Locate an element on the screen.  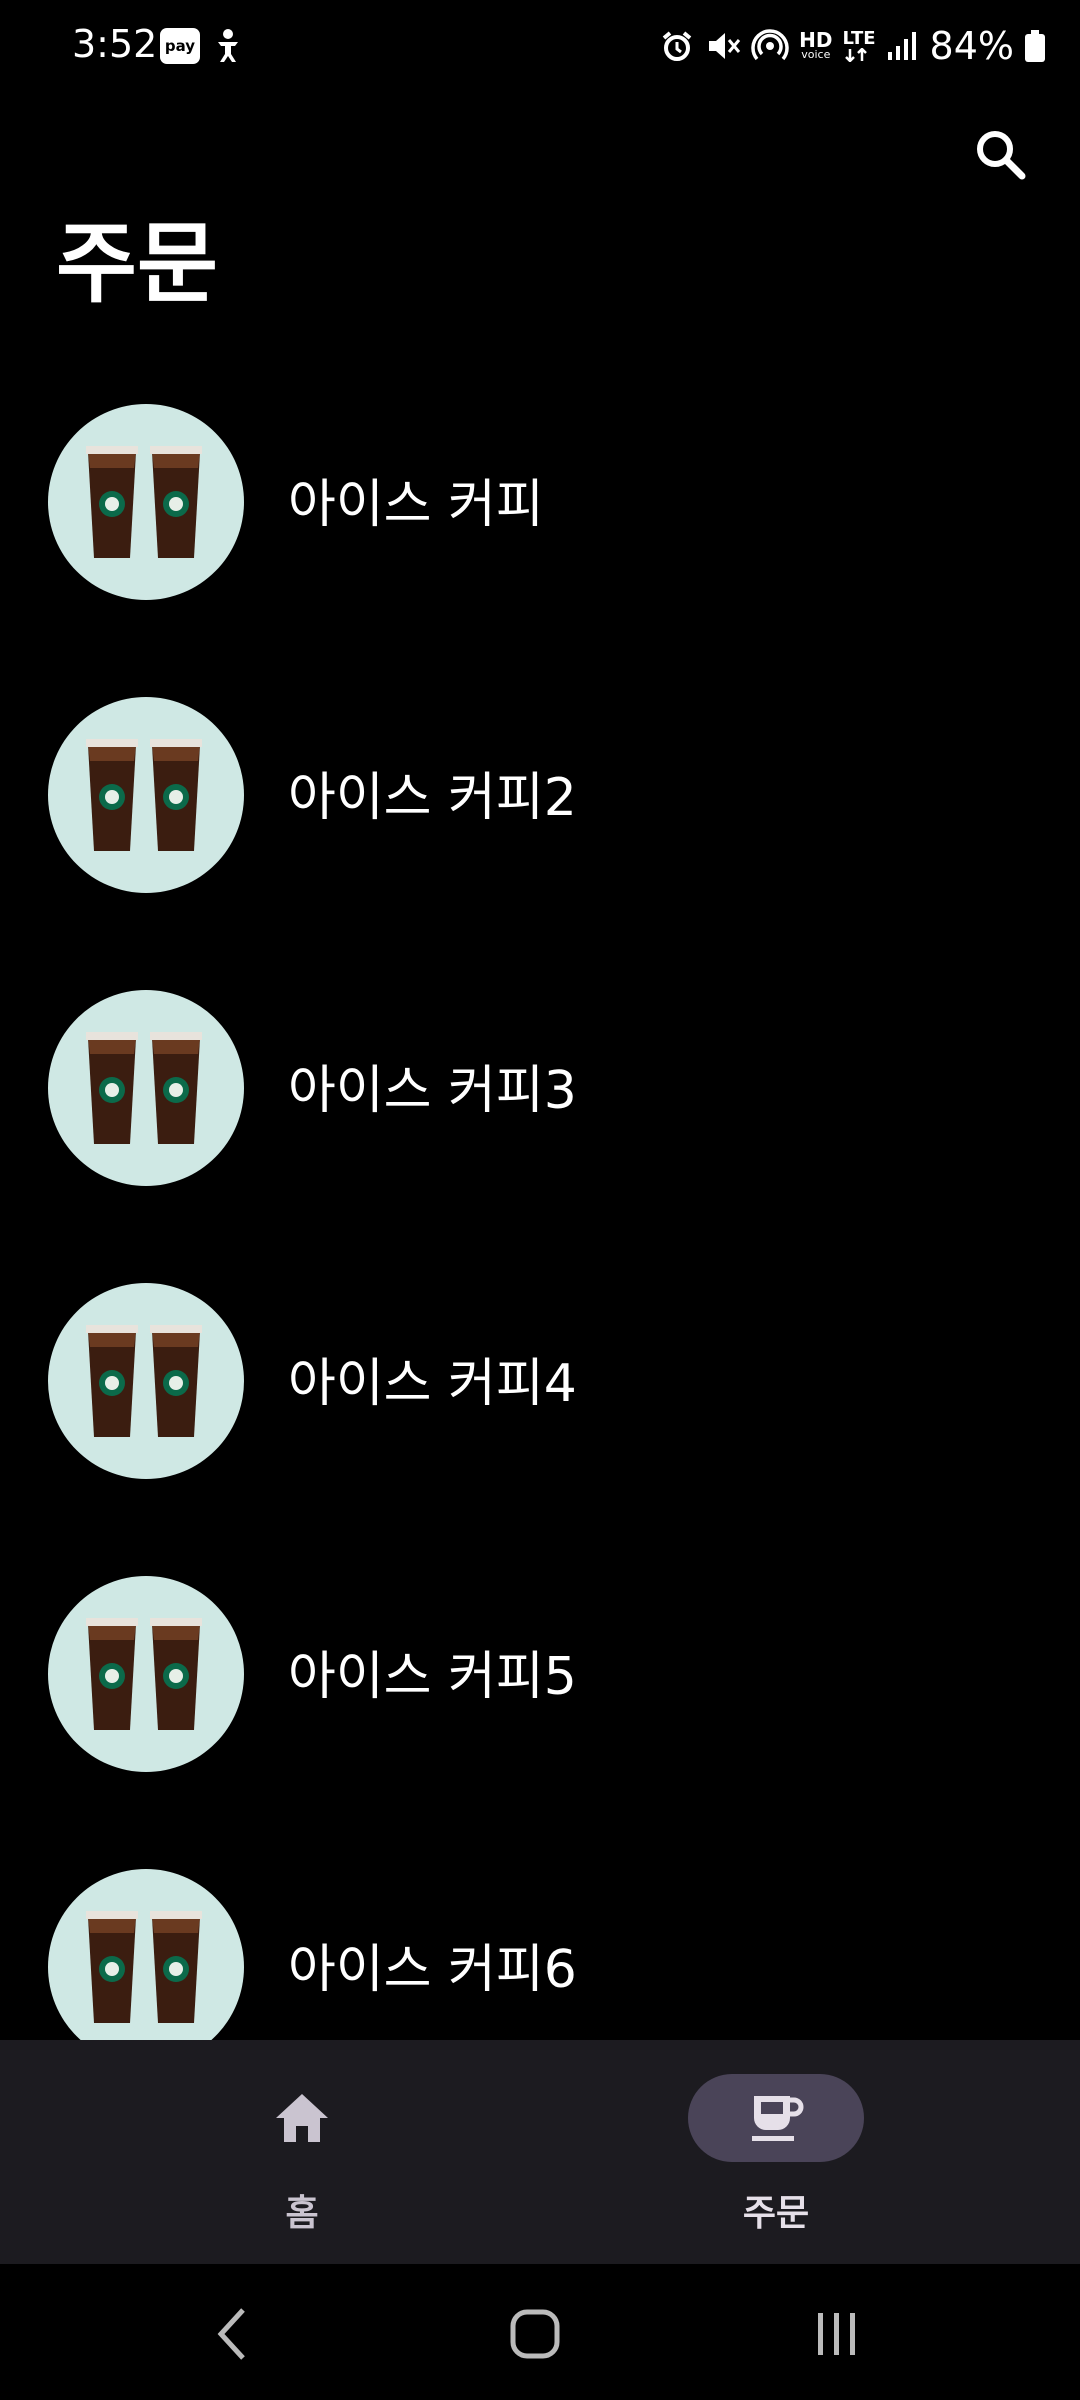
hd-voice-icon: HD voice is located at coordinates (816, 44).